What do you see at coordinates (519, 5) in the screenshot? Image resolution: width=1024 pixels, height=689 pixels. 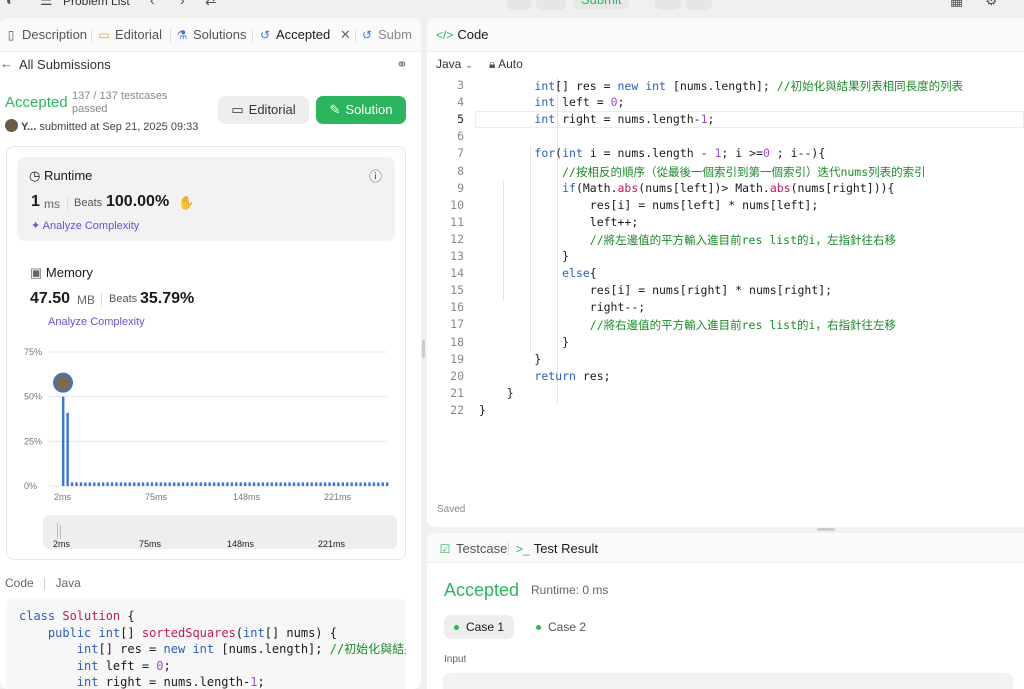 I see `debug-button` at bounding box center [519, 5].